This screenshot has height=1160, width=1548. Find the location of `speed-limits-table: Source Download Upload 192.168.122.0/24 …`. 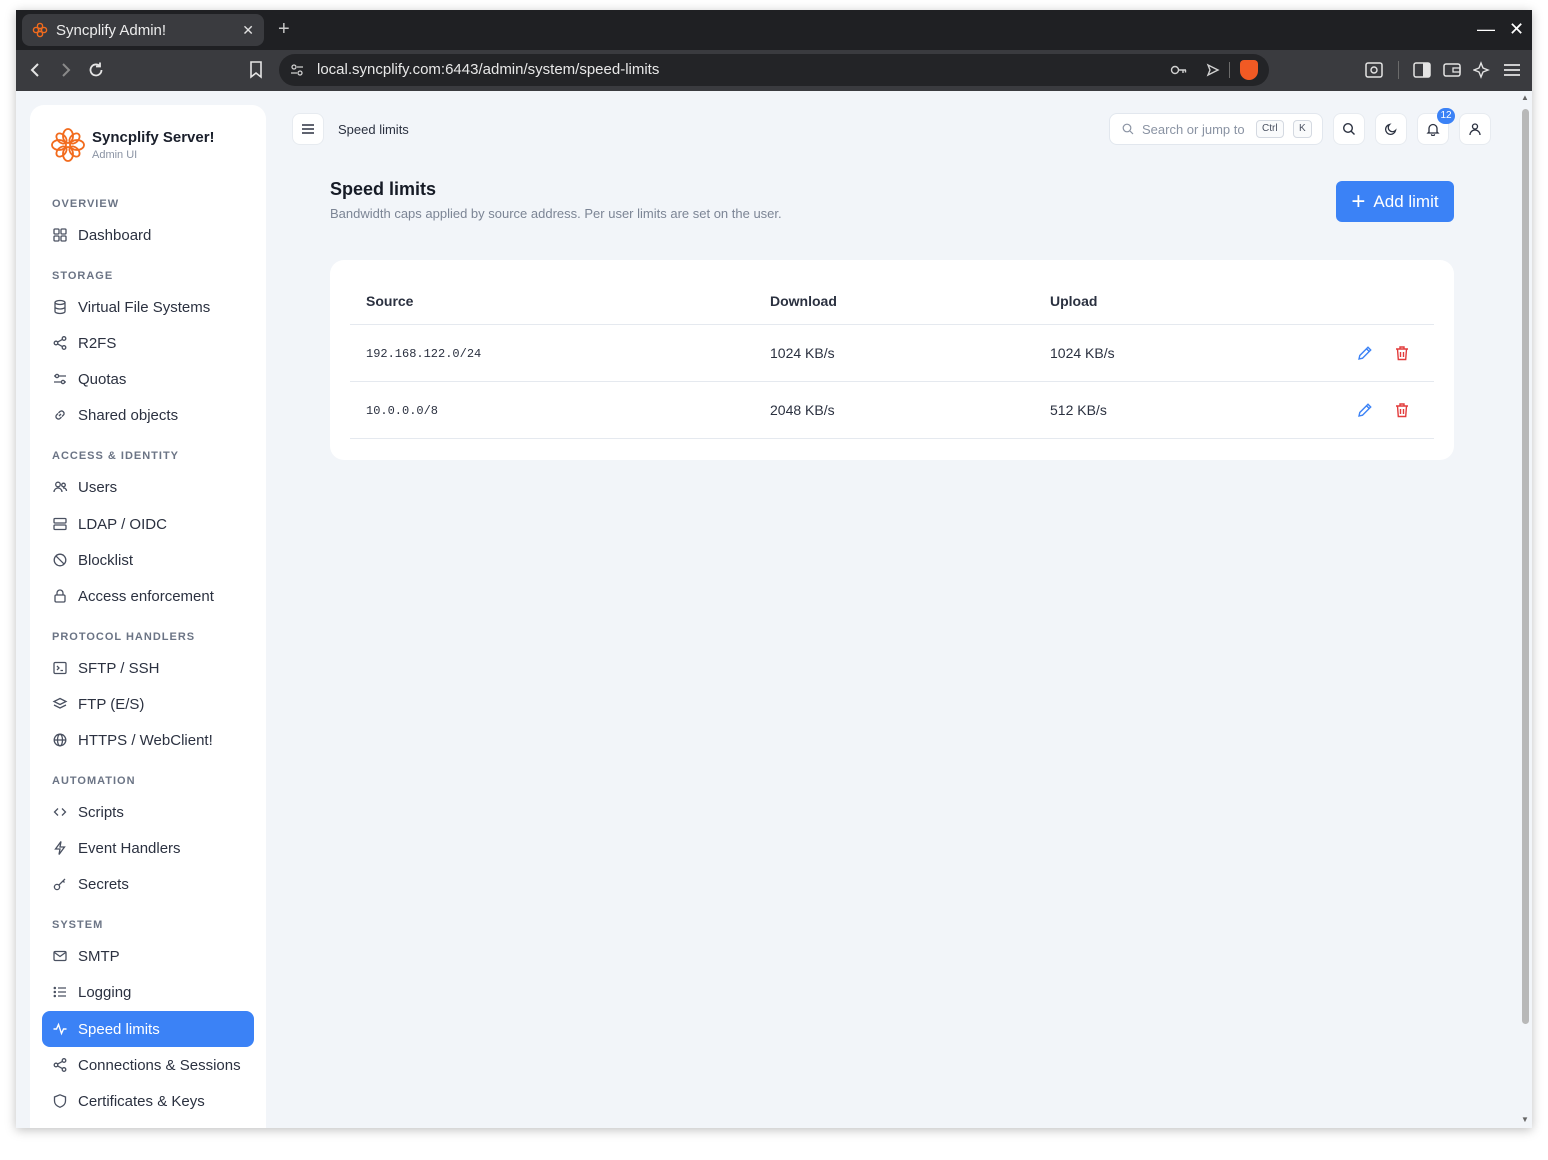

speed-limits-table: Source Download Upload 192.168.122.0/24 … is located at coordinates (892, 360).